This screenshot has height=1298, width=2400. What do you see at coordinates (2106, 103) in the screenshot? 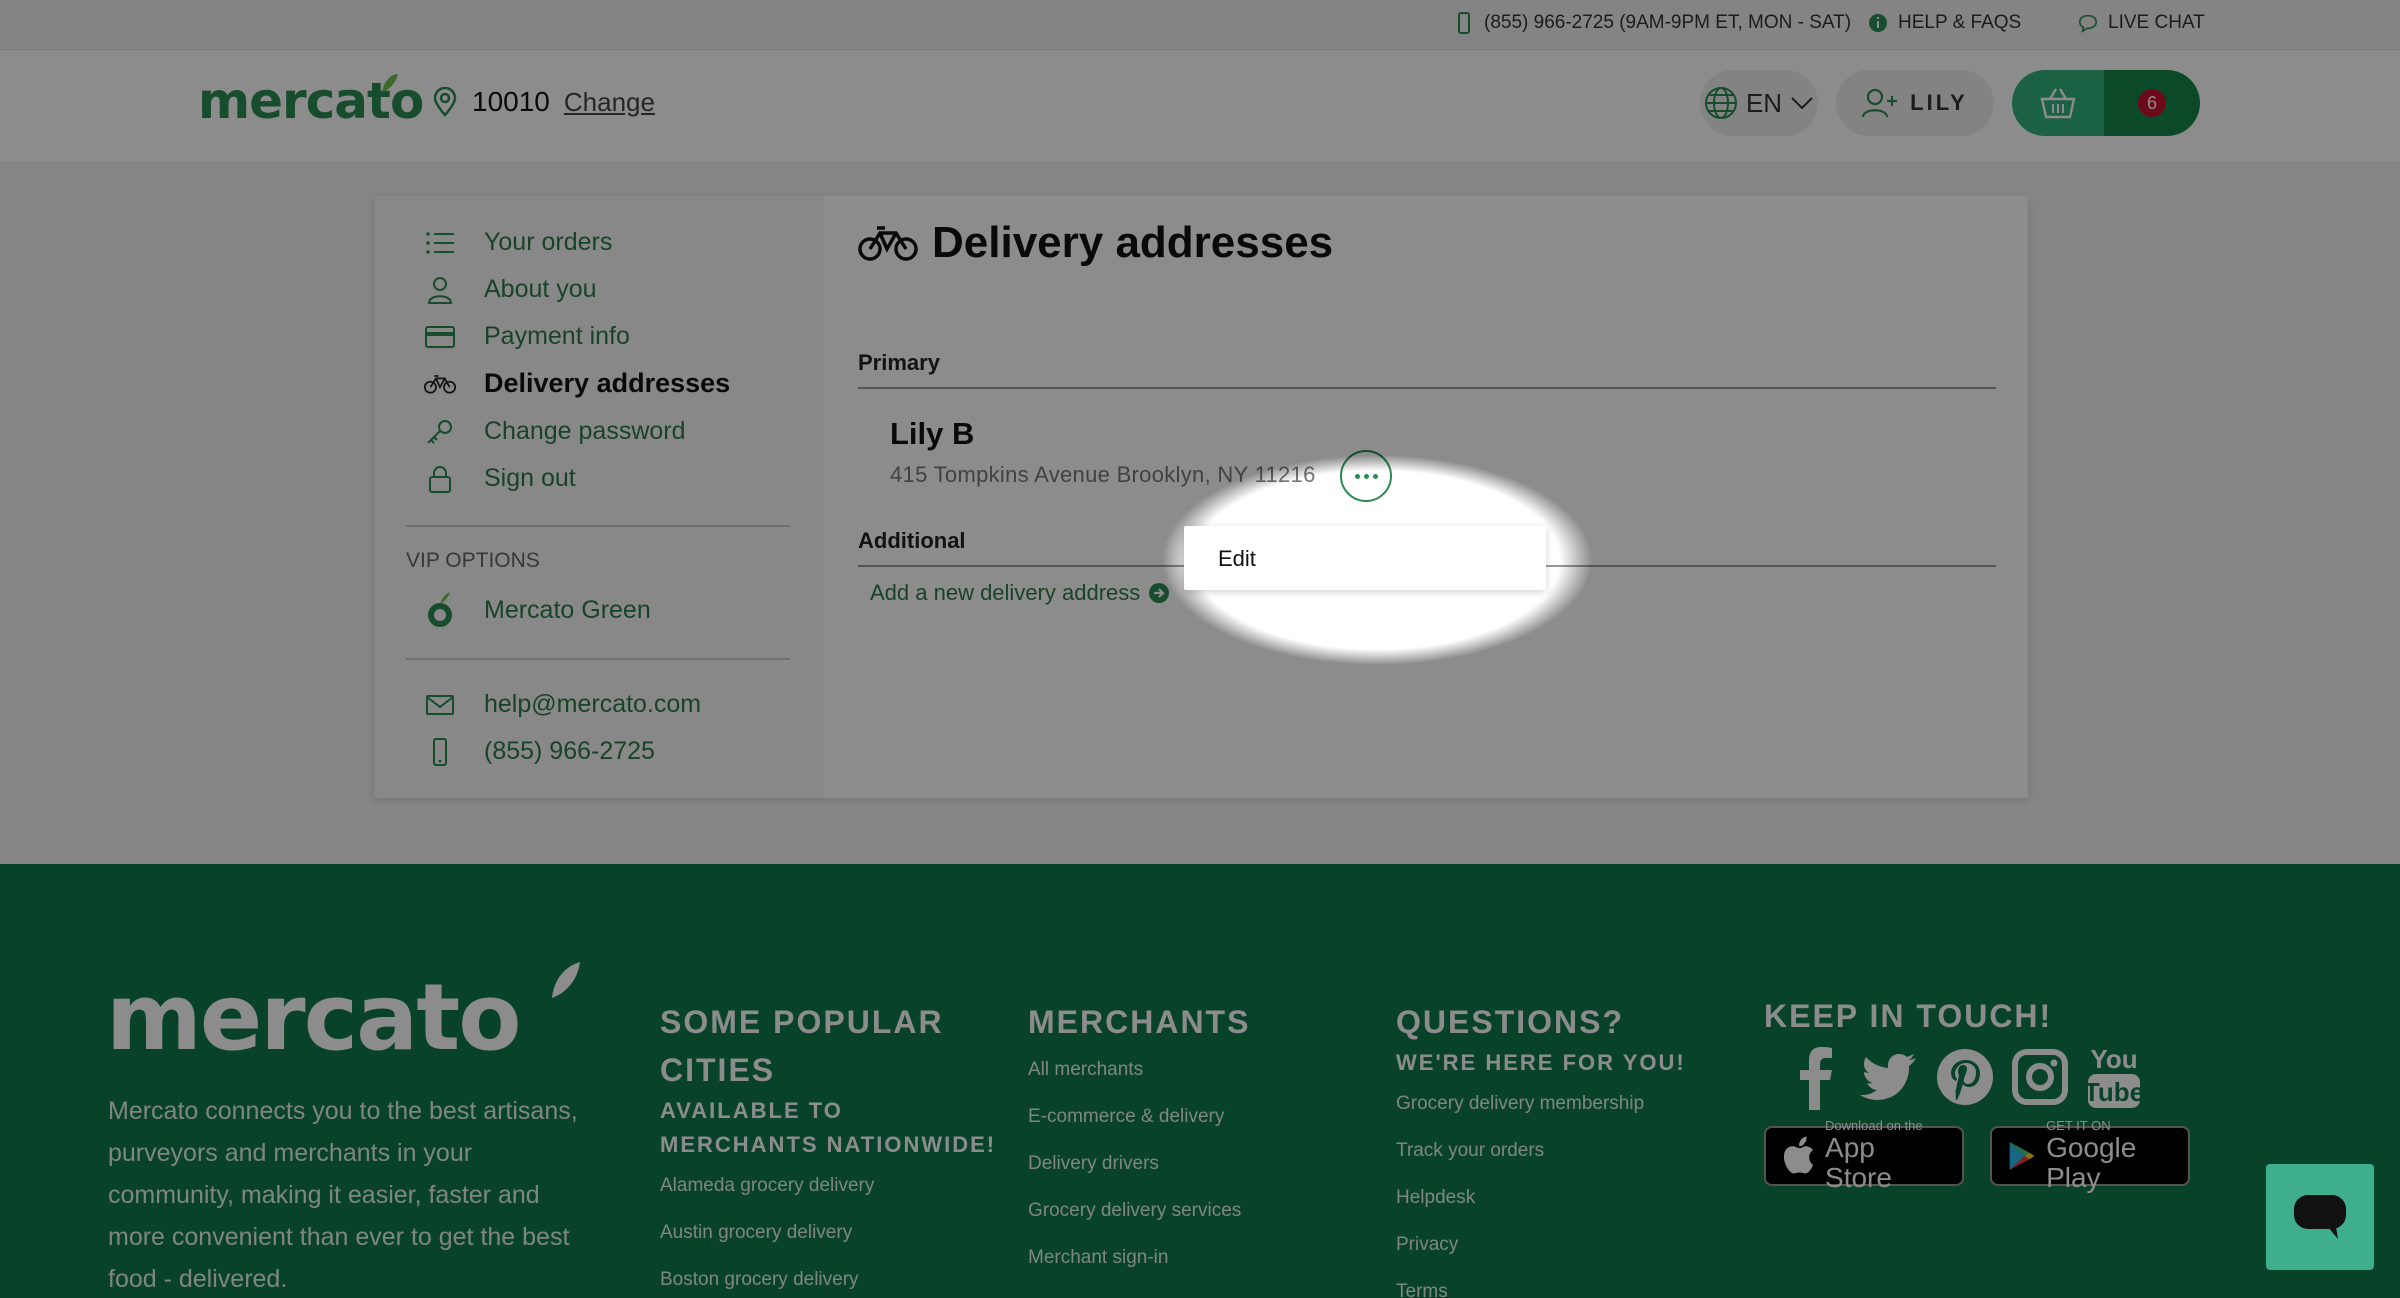
I see `cart-button: 6` at bounding box center [2106, 103].